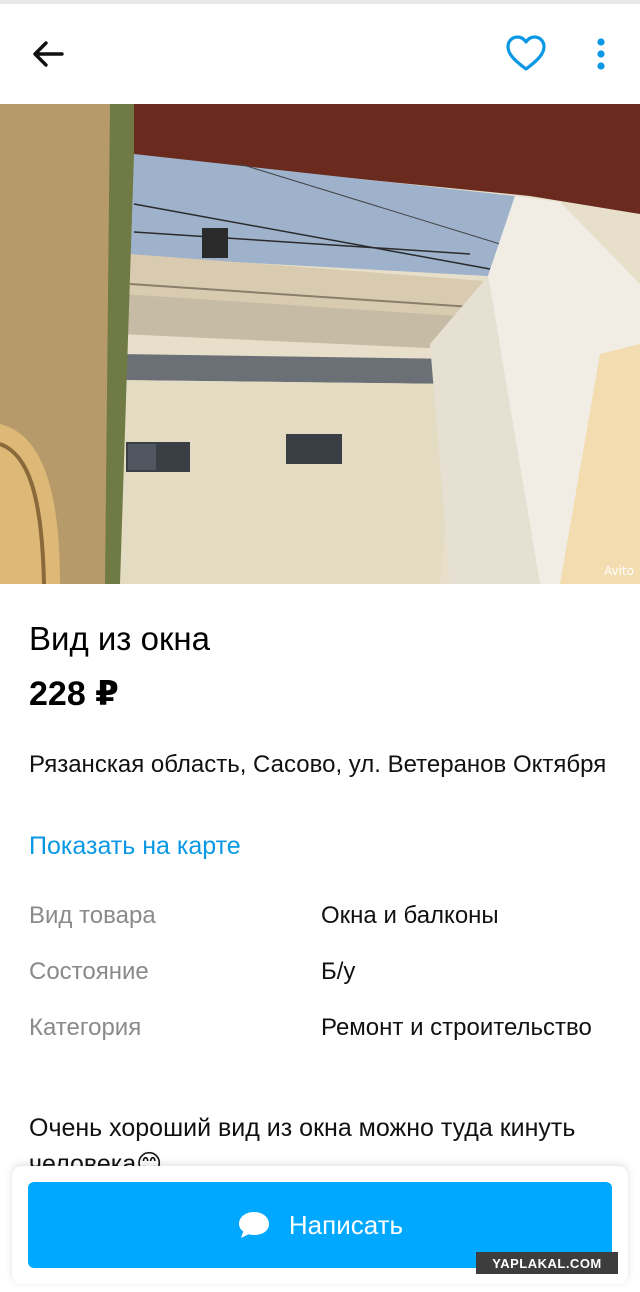 This screenshot has width=640, height=1292. I want to click on more-button, so click(601, 54).